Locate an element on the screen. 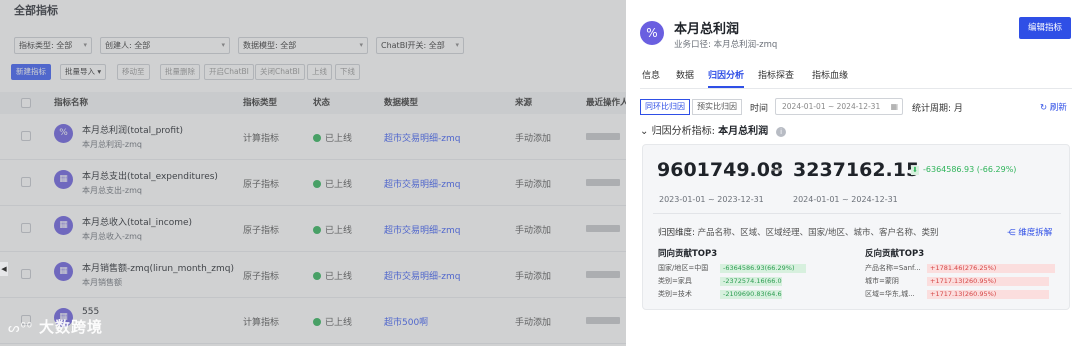 The height and width of the screenshot is (346, 1080). contrib-key: 城市=蒙阴 is located at coordinates (882, 281).